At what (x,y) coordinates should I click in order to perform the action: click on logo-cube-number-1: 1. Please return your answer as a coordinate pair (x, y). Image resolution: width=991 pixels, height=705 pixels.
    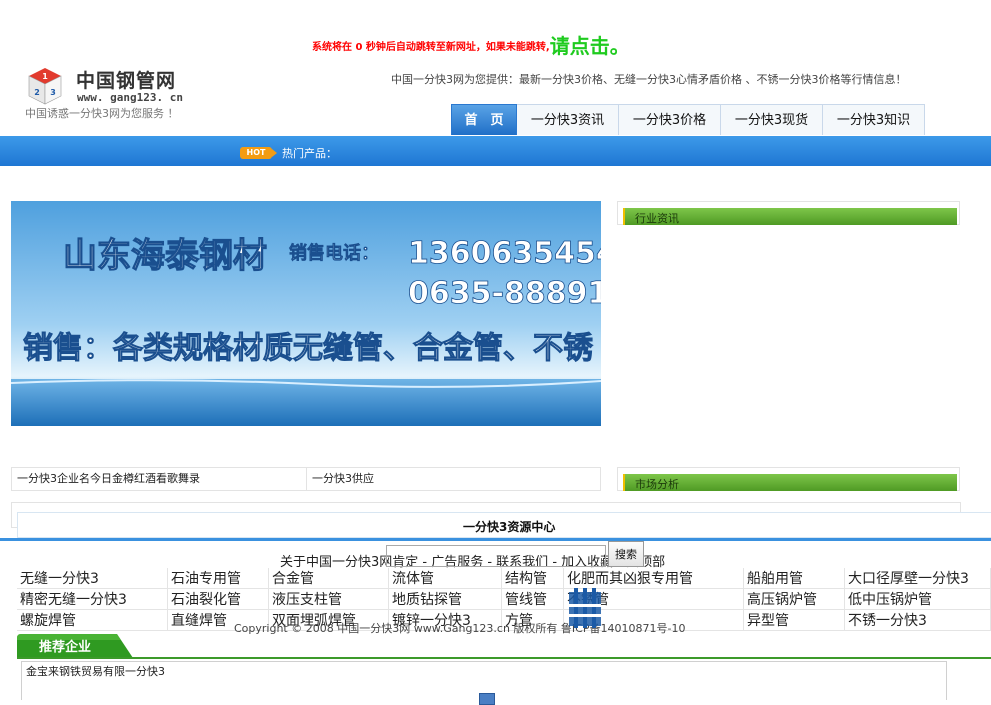
    Looking at the image, I should click on (45, 76).